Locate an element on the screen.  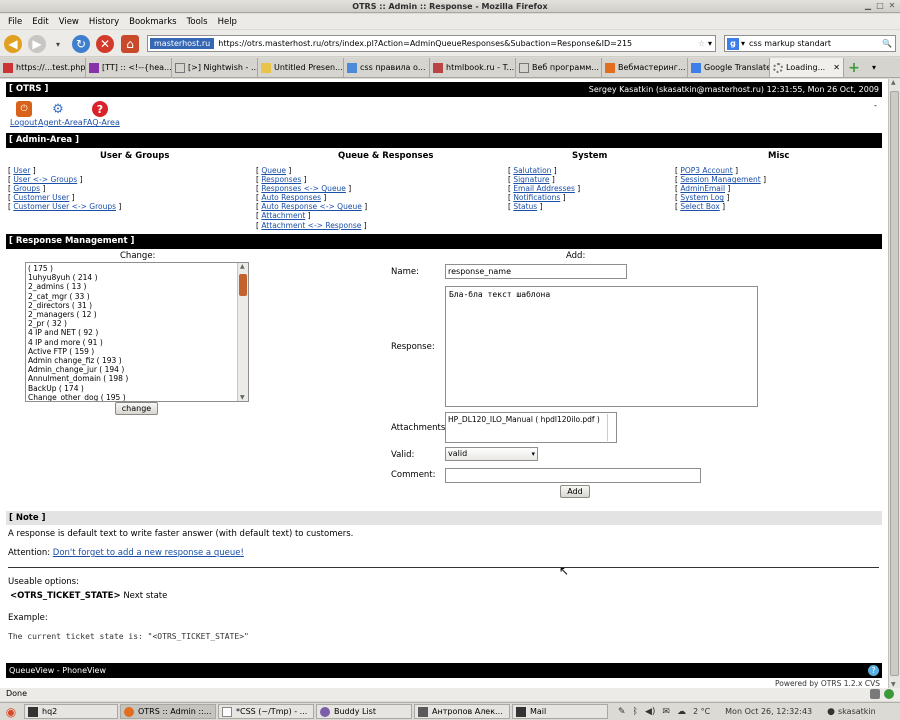
bookmark-star-icon: ☆ is located at coordinates (701, 43).